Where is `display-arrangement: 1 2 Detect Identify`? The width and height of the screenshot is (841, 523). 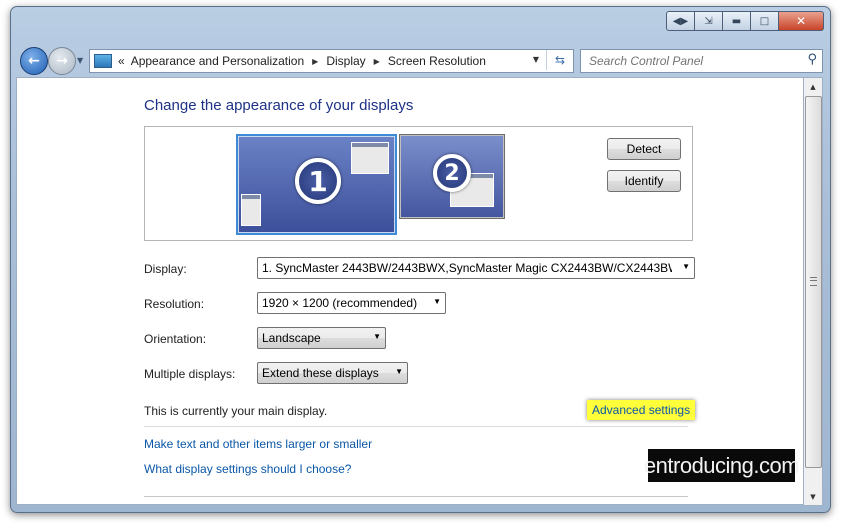
display-arrangement: 1 2 Detect Identify is located at coordinates (418, 183).